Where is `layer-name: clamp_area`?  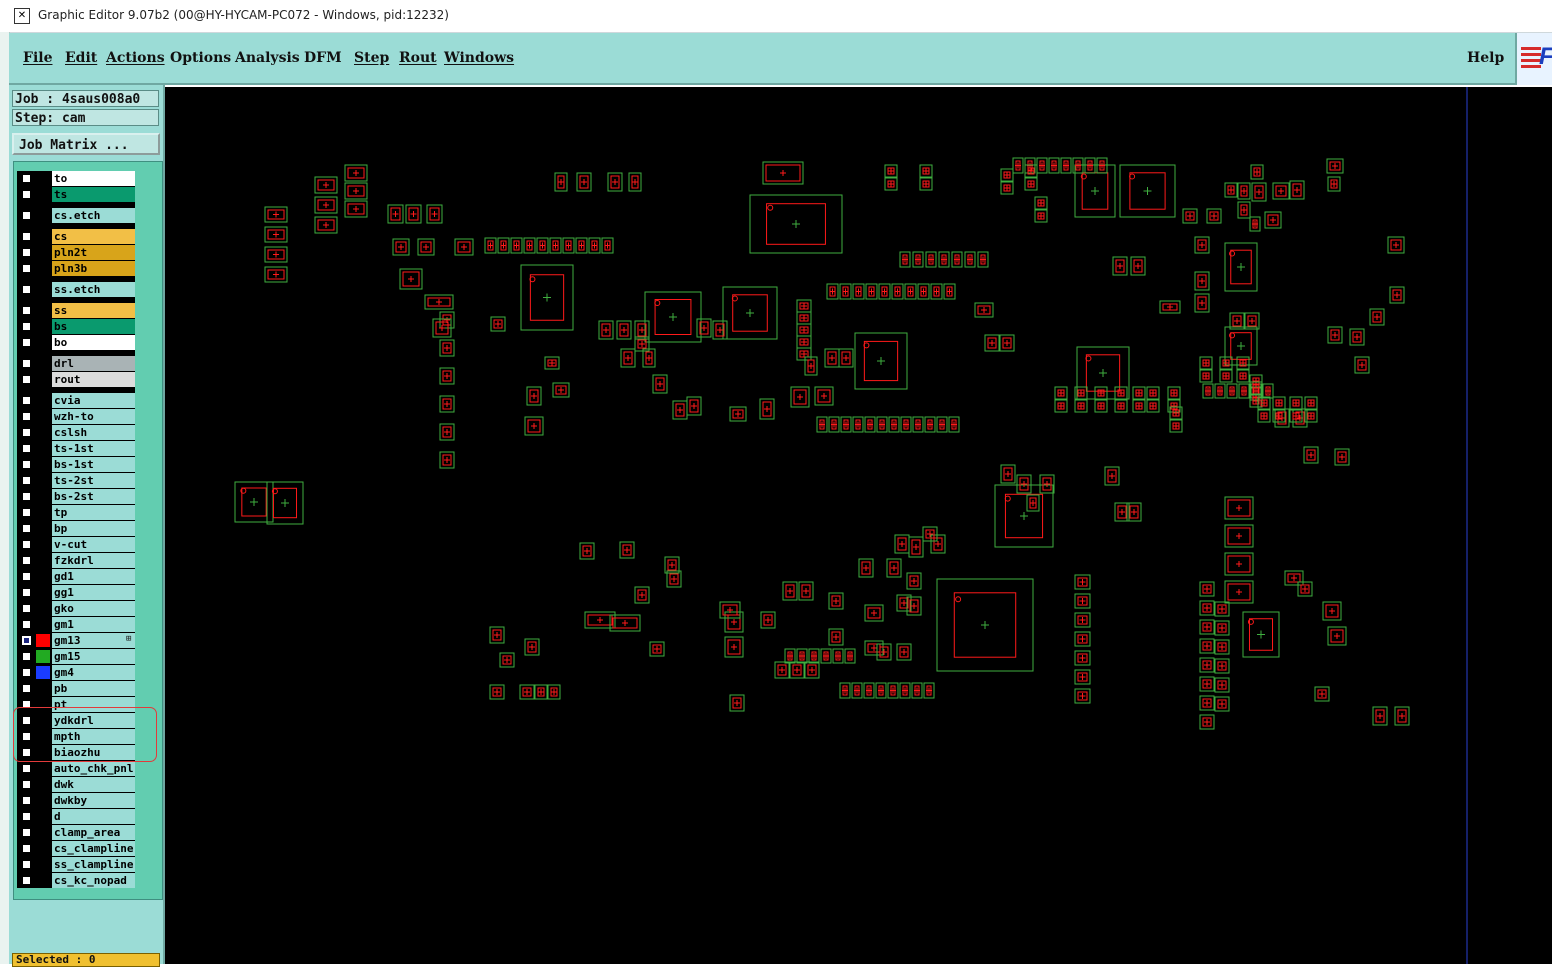
layer-name: clamp_area is located at coordinates (93, 832).